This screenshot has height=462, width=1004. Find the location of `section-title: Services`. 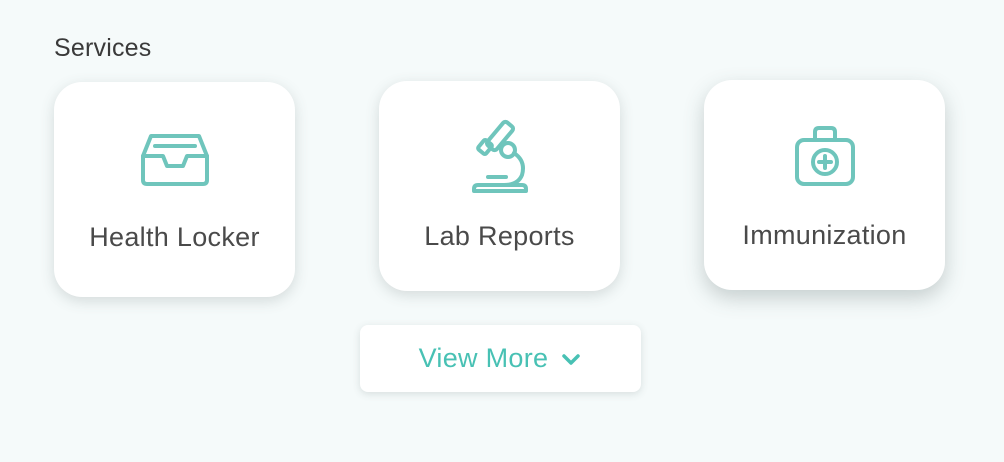

section-title: Services is located at coordinates (103, 48).